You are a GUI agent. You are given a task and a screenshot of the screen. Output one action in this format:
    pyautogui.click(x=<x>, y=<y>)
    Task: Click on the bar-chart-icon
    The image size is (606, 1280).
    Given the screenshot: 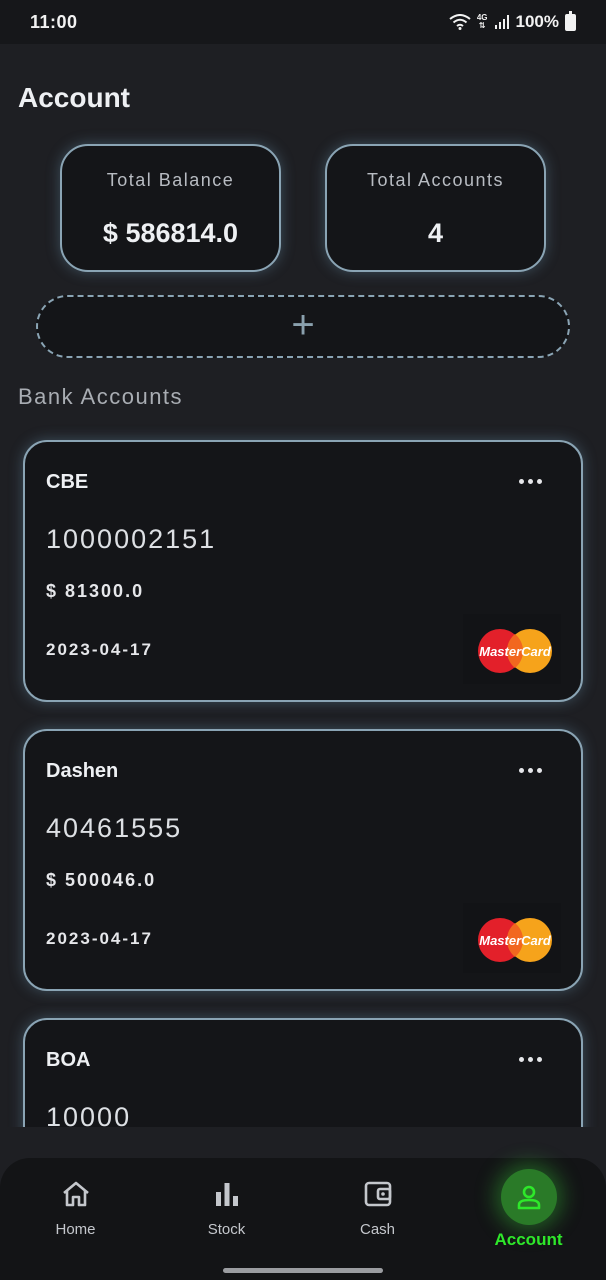 What is the action you would take?
    pyautogui.click(x=226, y=1194)
    